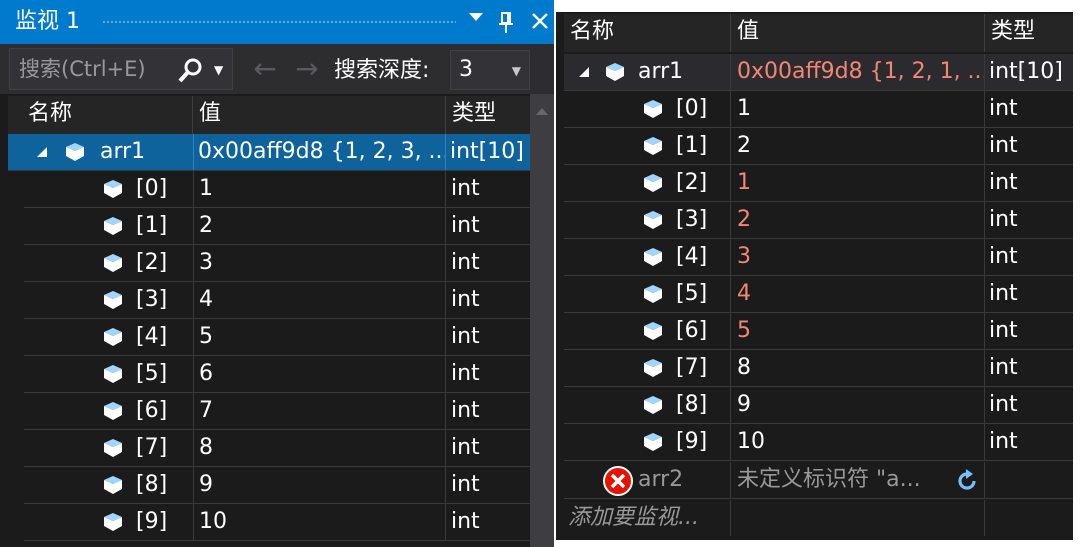 This screenshot has width=1084, height=547. I want to click on search-depth-select: 3 ▼, so click(490, 70).